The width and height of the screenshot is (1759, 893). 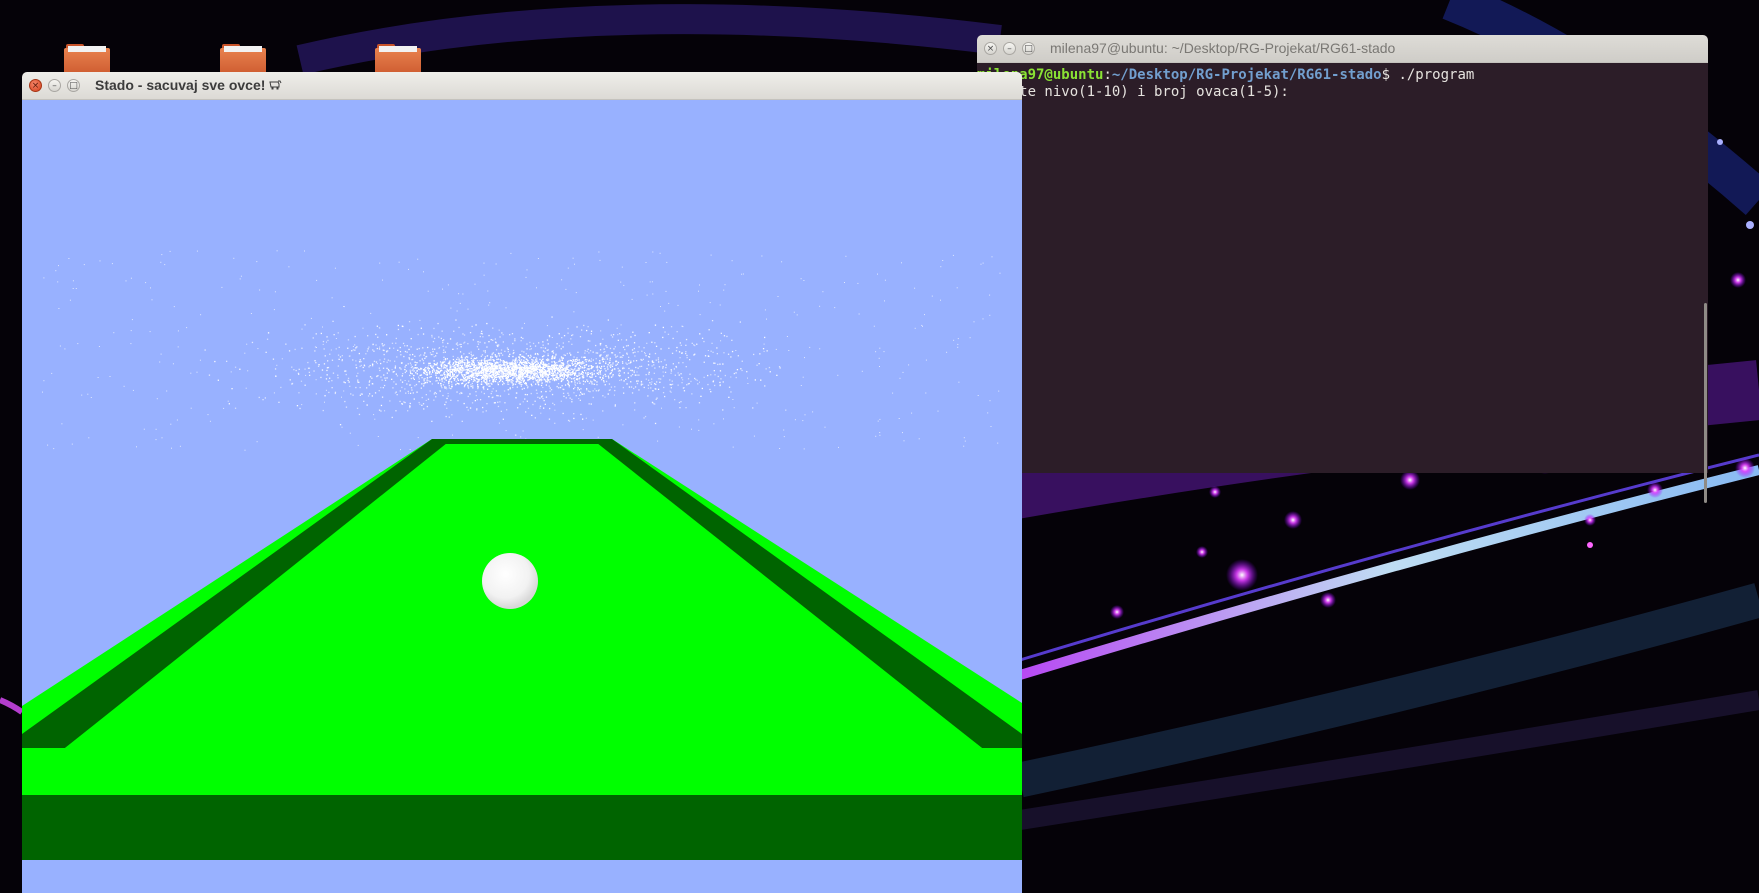 What do you see at coordinates (275, 85) in the screenshot?
I see `sheep-icon` at bounding box center [275, 85].